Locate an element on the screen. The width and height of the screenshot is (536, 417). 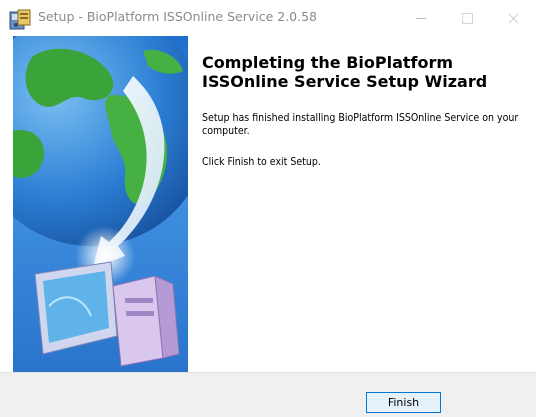
minimize-button is located at coordinates (421, 18).